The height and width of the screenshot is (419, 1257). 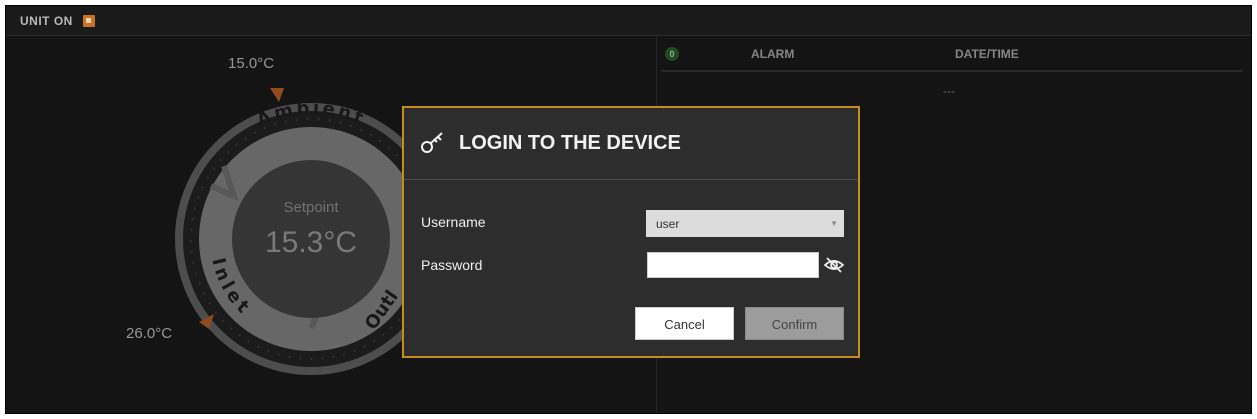 I want to click on eye-slash-icon, so click(x=834, y=265).